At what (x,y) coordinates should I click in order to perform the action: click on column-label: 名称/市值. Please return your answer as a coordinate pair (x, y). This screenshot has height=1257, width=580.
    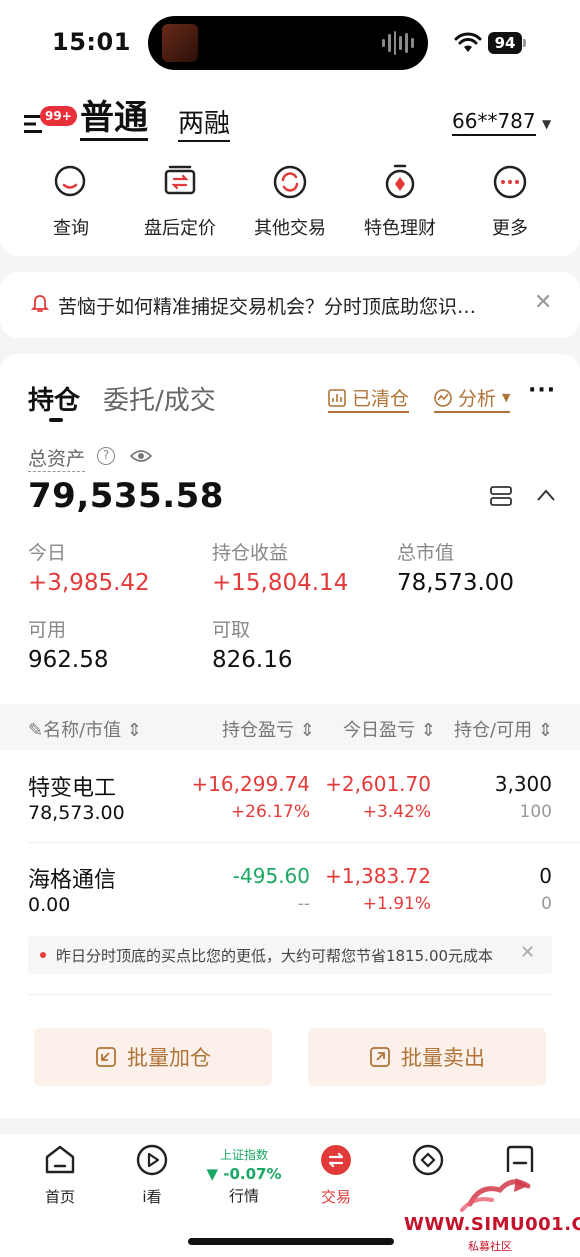
    Looking at the image, I should click on (82, 730).